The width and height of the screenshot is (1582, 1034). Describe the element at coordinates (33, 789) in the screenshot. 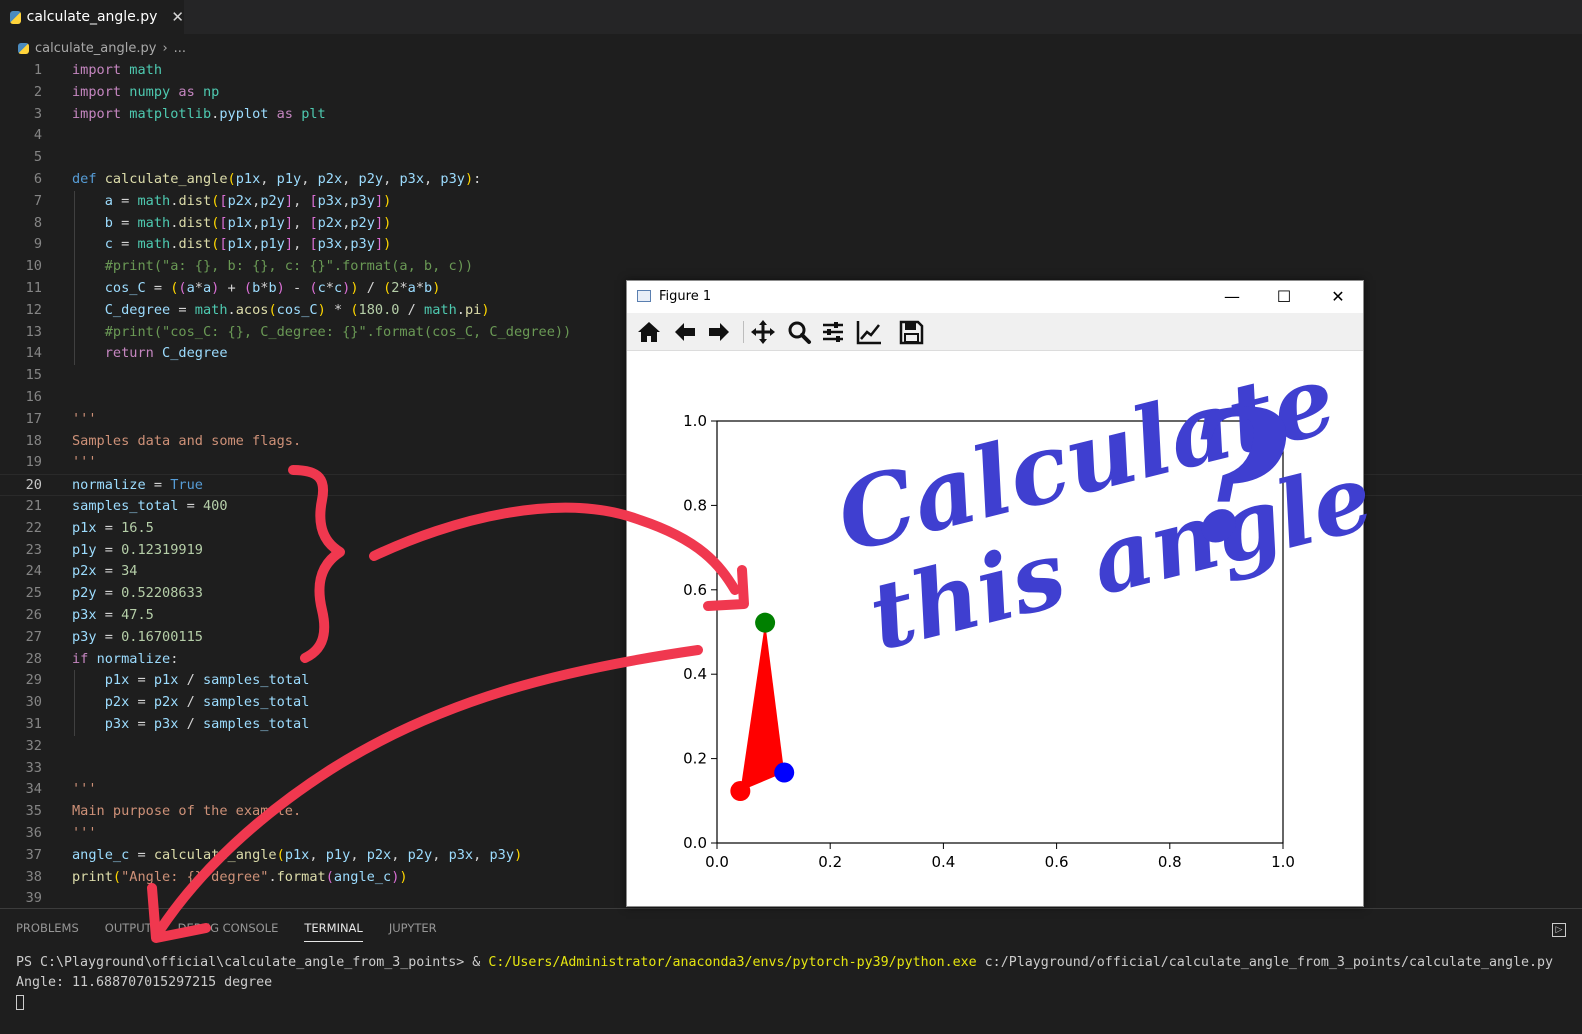

I see `line-number: 34` at that location.